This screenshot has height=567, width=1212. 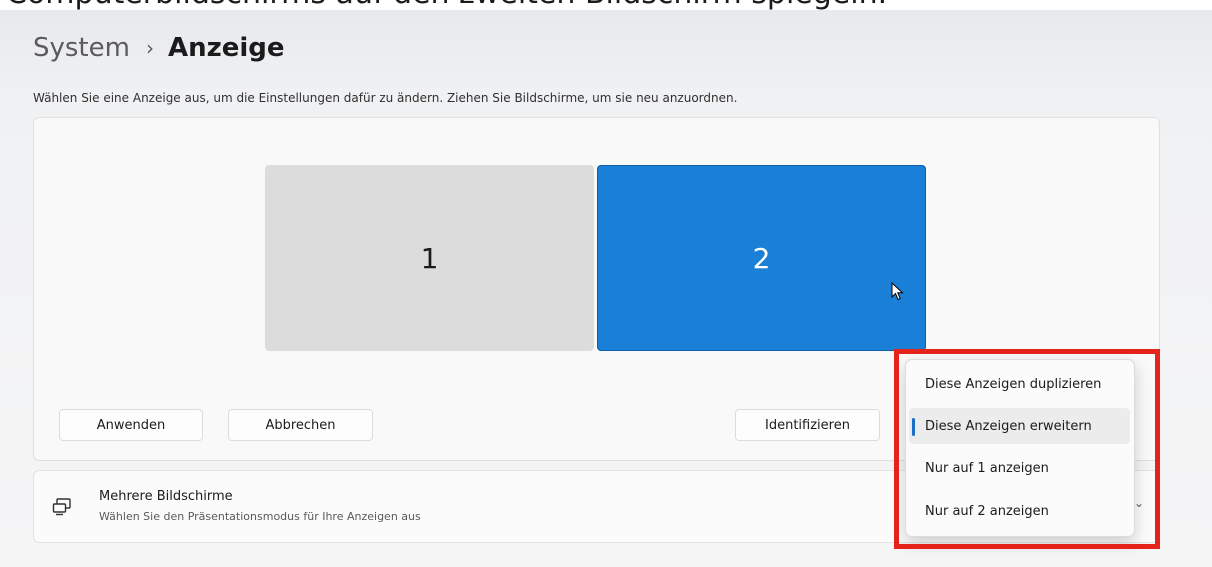 I want to click on page-title: Anzeige, so click(x=226, y=48).